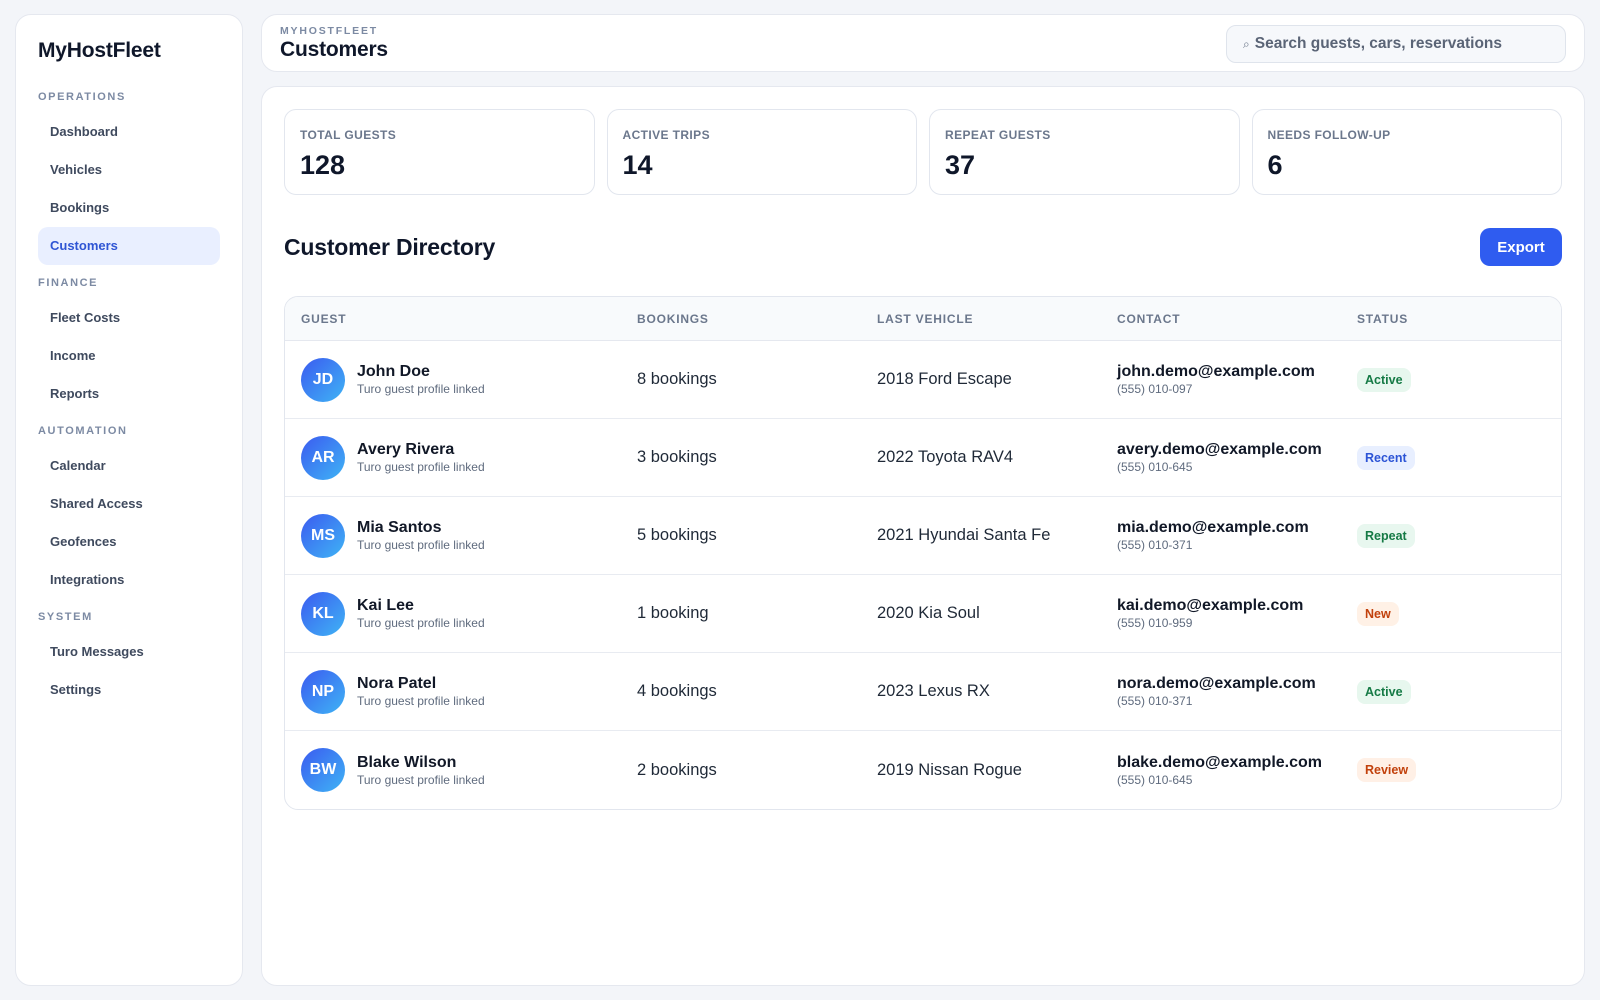 Image resolution: width=1600 pixels, height=1000 pixels. I want to click on column-header-status: STATUS, so click(1457, 319).